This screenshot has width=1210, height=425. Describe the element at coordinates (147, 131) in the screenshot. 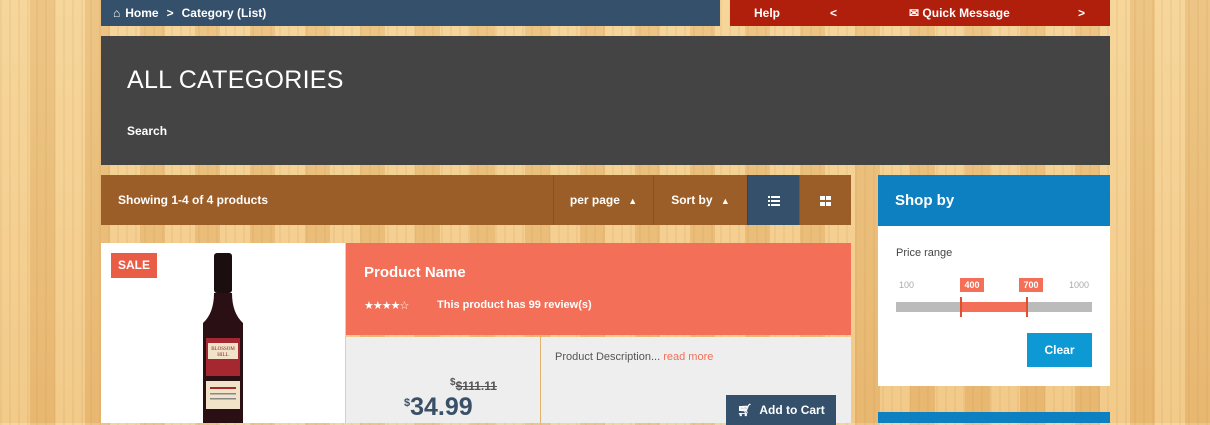

I see `search-link: Search` at that location.